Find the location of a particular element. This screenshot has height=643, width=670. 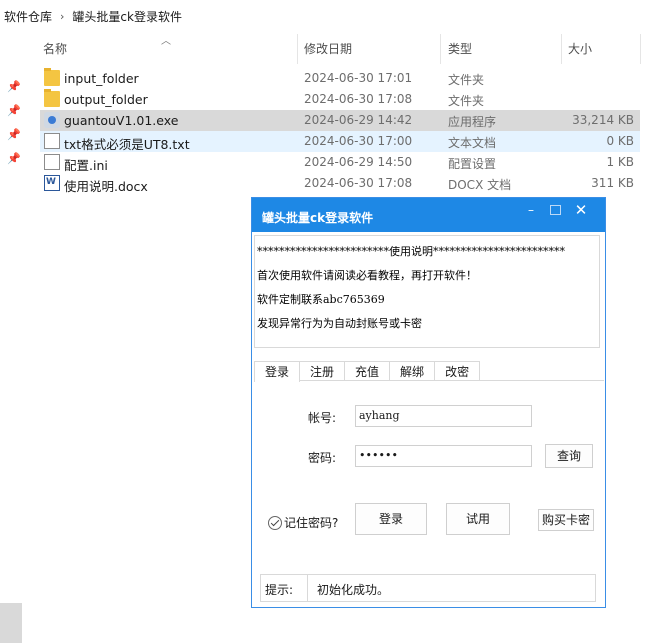

exe-icon is located at coordinates (52, 120).